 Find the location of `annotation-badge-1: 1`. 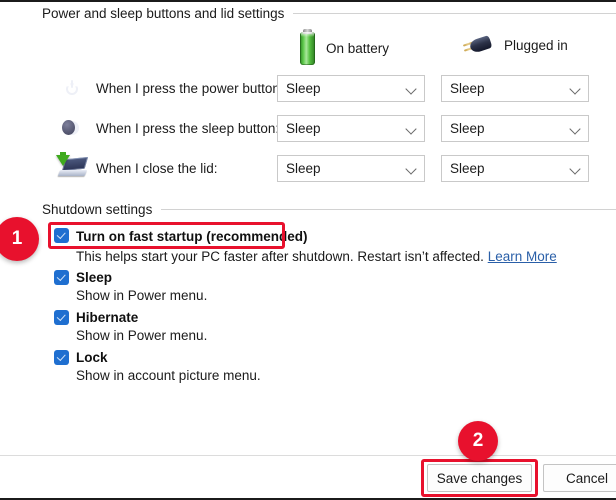

annotation-badge-1: 1 is located at coordinates (19, 239).